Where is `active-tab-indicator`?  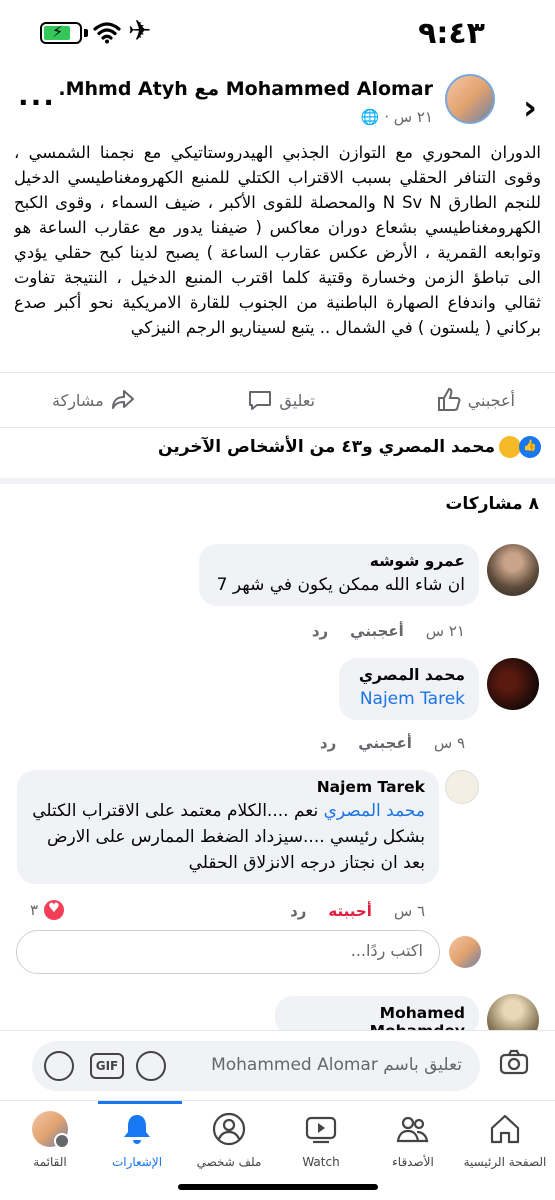 active-tab-indicator is located at coordinates (140, 1102).